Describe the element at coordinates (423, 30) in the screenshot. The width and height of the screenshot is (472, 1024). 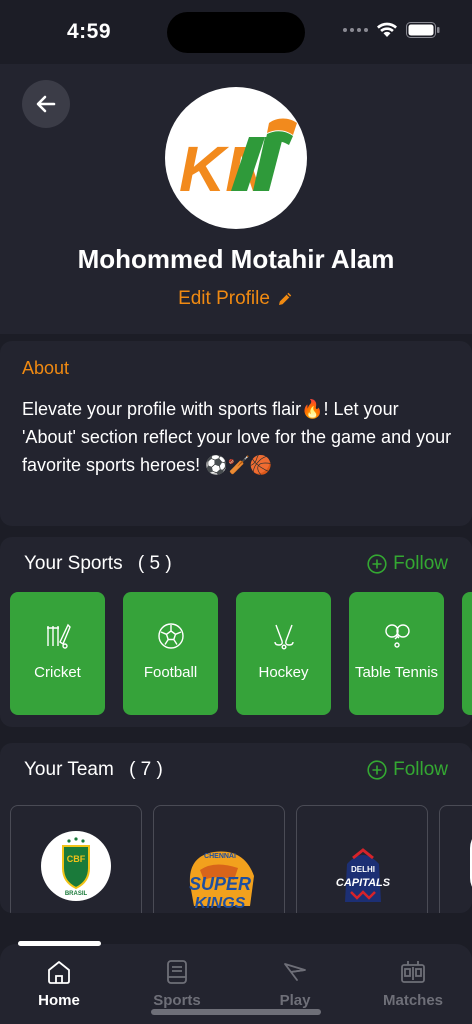
I see `battery-icon` at that location.